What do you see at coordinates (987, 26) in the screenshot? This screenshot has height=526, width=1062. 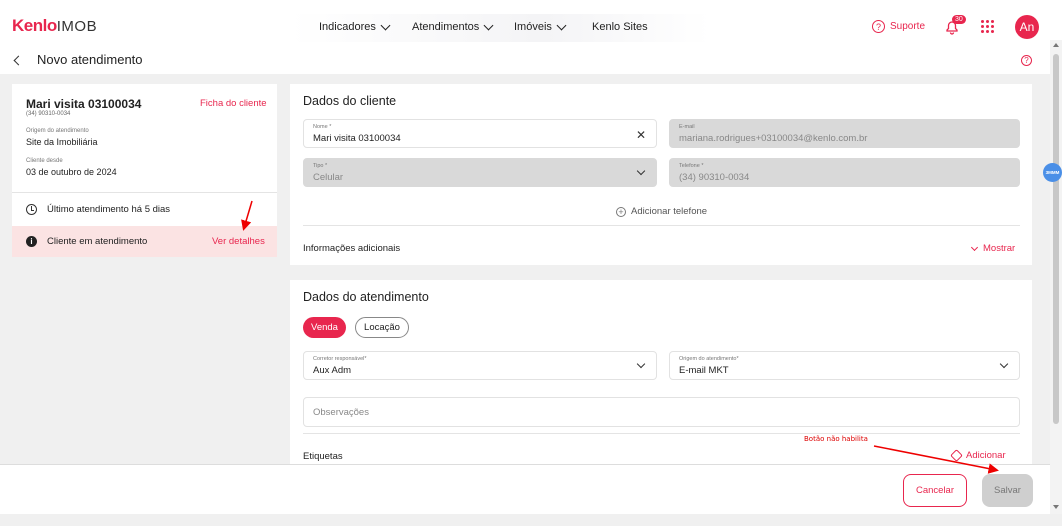 I see `apps-grid-icon` at bounding box center [987, 26].